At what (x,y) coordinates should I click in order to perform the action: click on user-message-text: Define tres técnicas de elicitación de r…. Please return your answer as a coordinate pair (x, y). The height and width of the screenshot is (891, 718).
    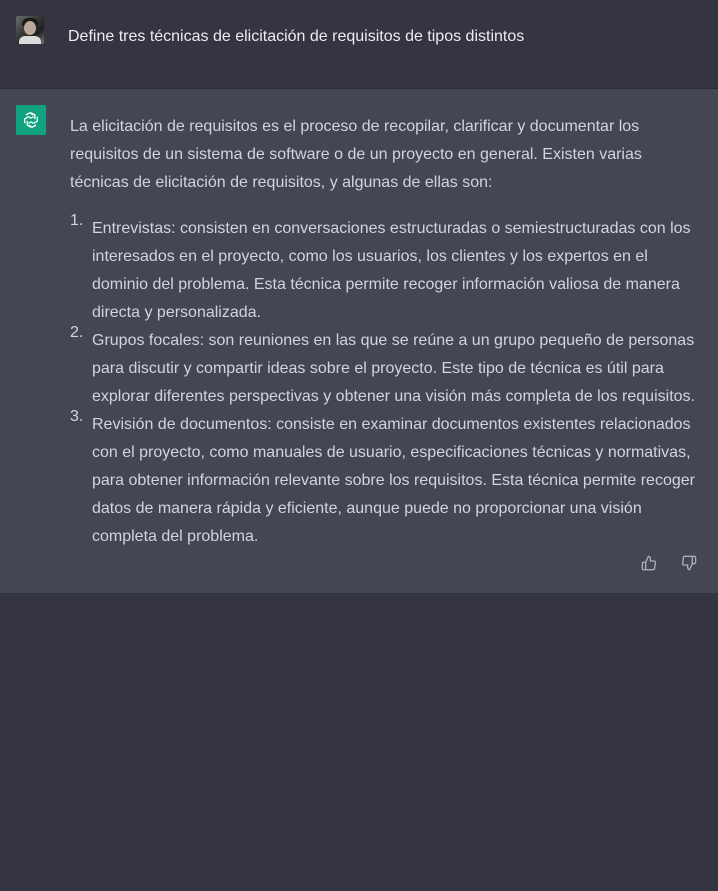
    Looking at the image, I should click on (296, 36).